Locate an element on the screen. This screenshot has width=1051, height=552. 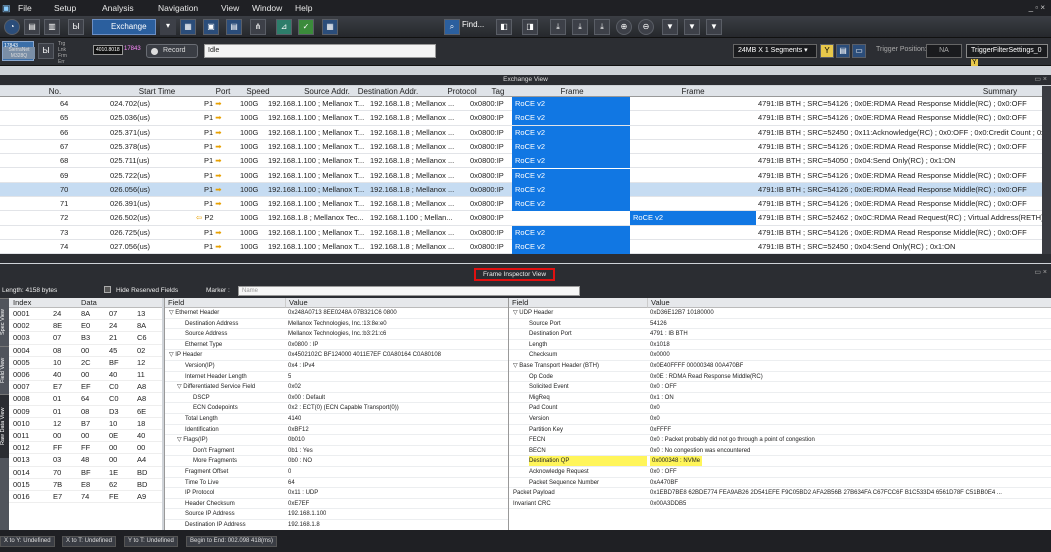
marker-input: Name is located at coordinates (409, 291).